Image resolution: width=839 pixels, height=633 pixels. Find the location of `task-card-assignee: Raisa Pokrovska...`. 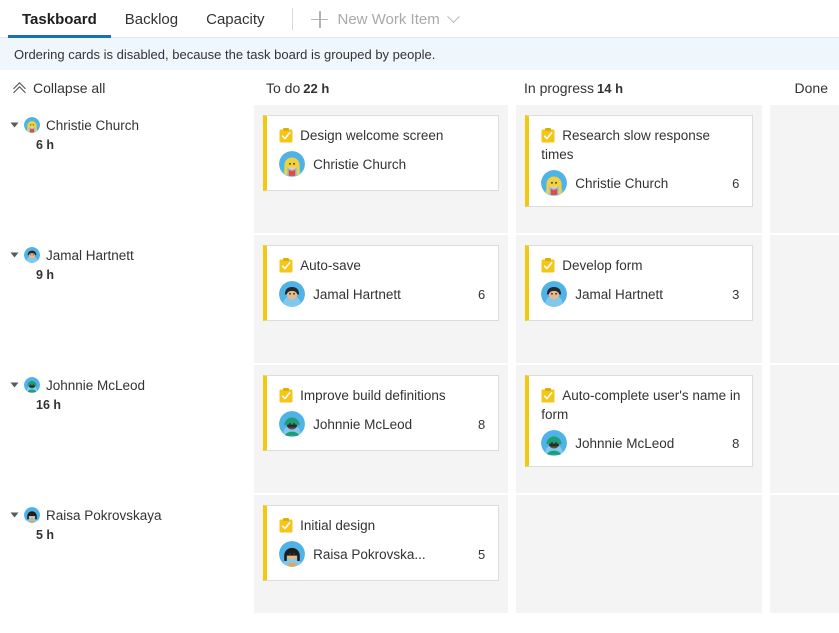

task-card-assignee: Raisa Pokrovska... is located at coordinates (369, 554).